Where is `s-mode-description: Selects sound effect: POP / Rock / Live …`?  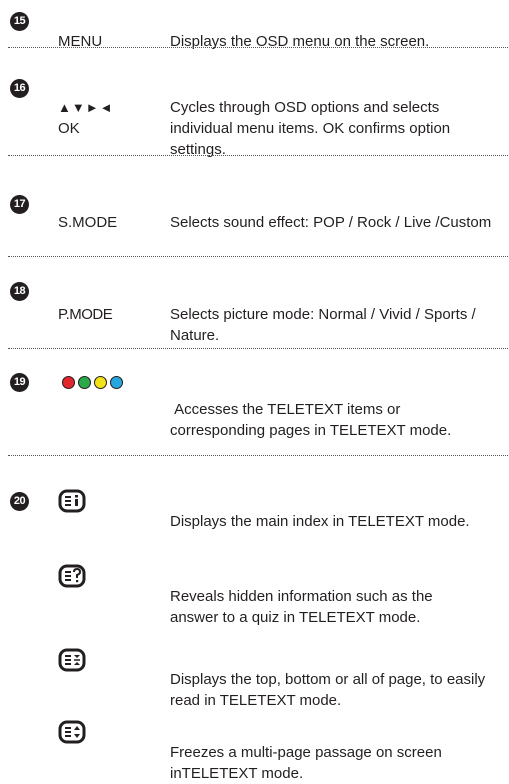 s-mode-description: Selects sound effect: POP / Rock / Live … is located at coordinates (331, 222).